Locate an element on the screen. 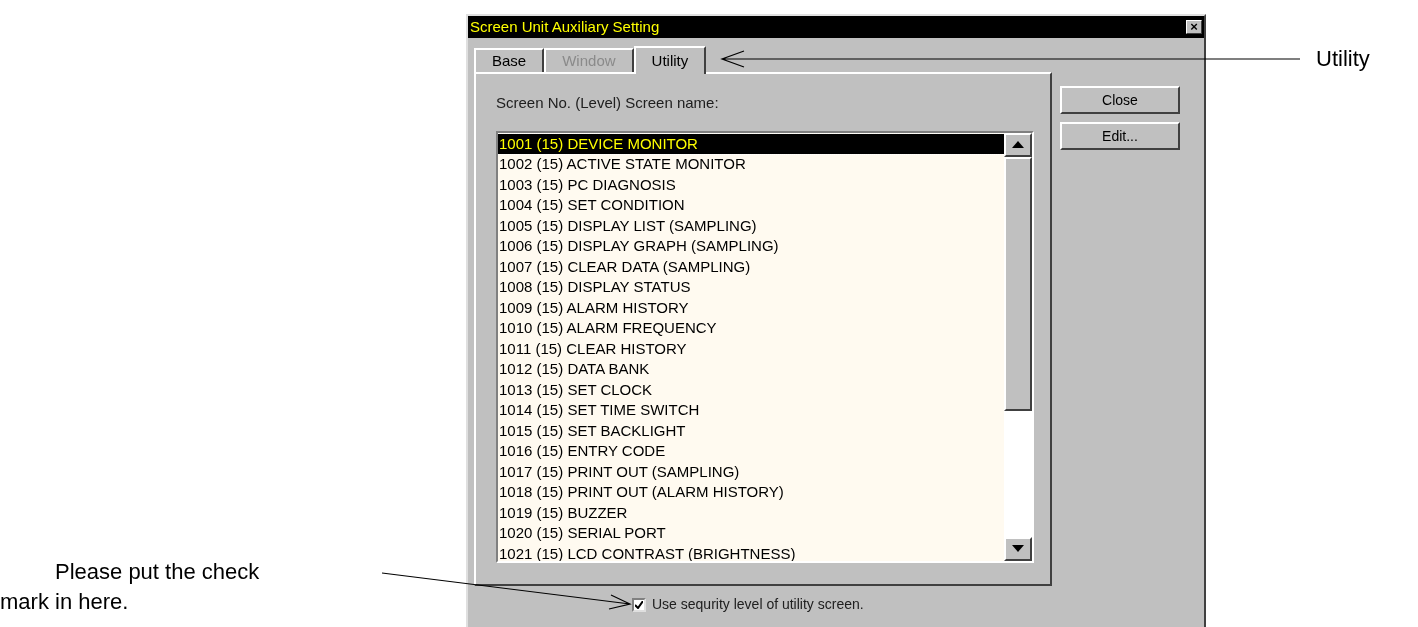 This screenshot has width=1418, height=627. scrollbar is located at coordinates (1018, 346).